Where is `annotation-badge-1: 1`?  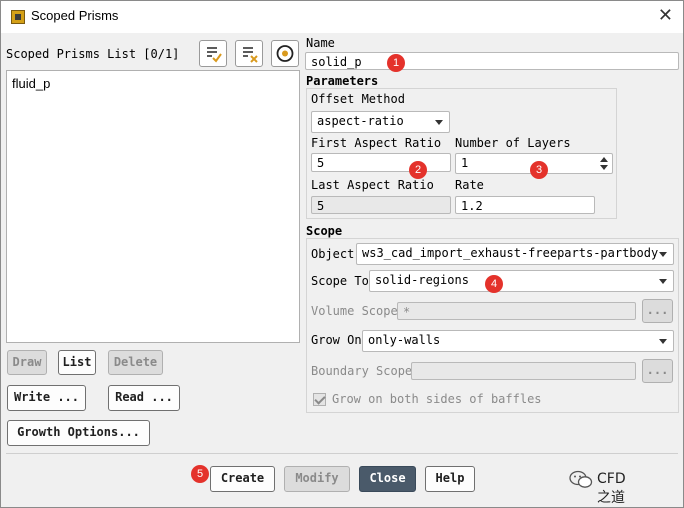 annotation-badge-1: 1 is located at coordinates (396, 63).